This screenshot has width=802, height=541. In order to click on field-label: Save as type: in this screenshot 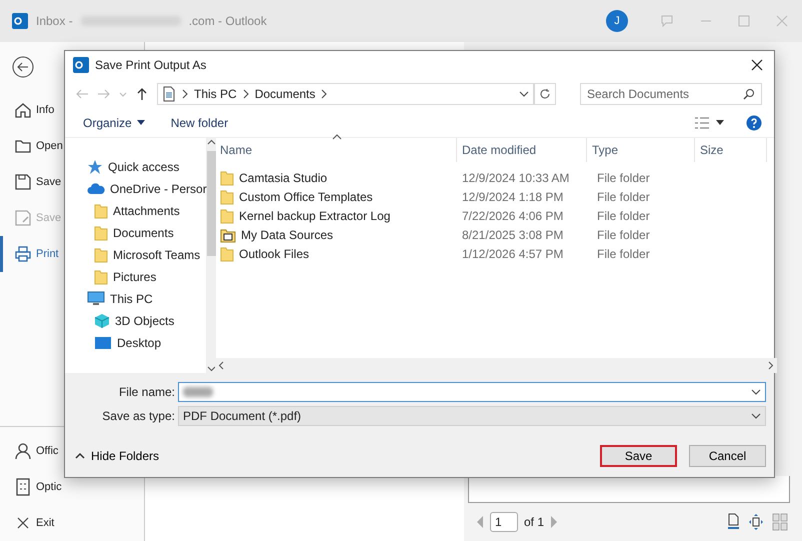, I will do `click(138, 416)`.